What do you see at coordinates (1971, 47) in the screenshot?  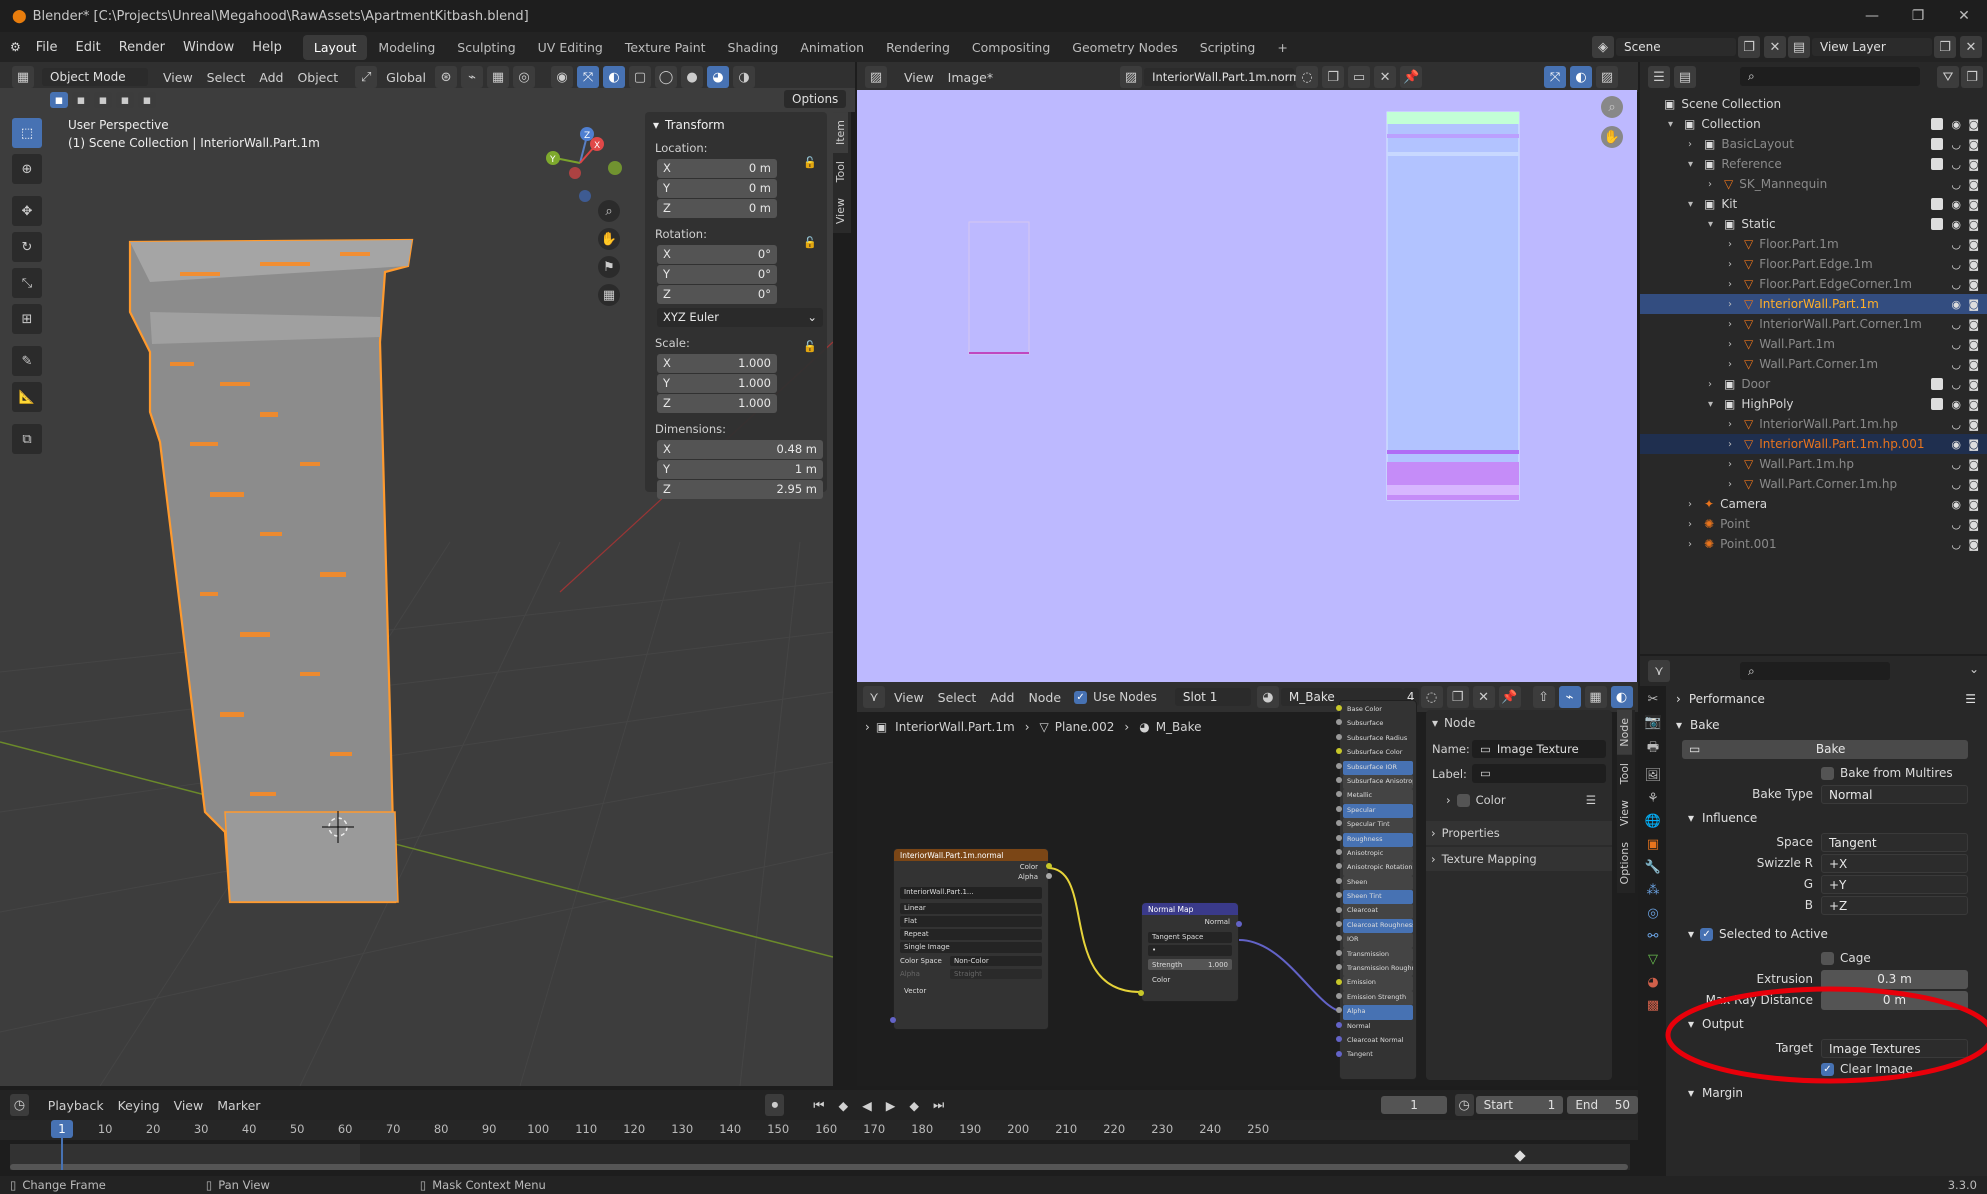 I see `delete-view-layer-icon: ✕` at bounding box center [1971, 47].